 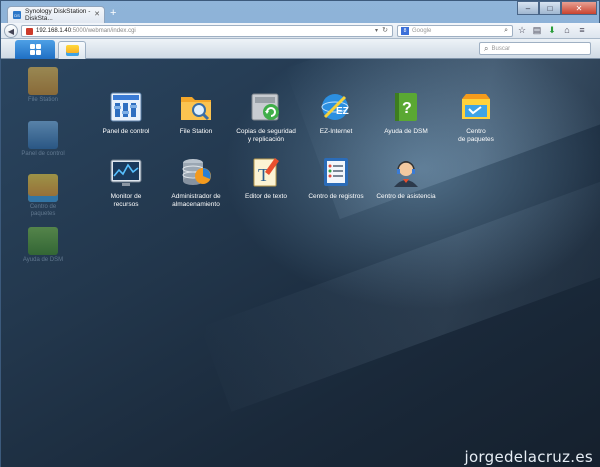 I want to click on watermark-text: jorgedelacruz.es, so click(x=528, y=457).